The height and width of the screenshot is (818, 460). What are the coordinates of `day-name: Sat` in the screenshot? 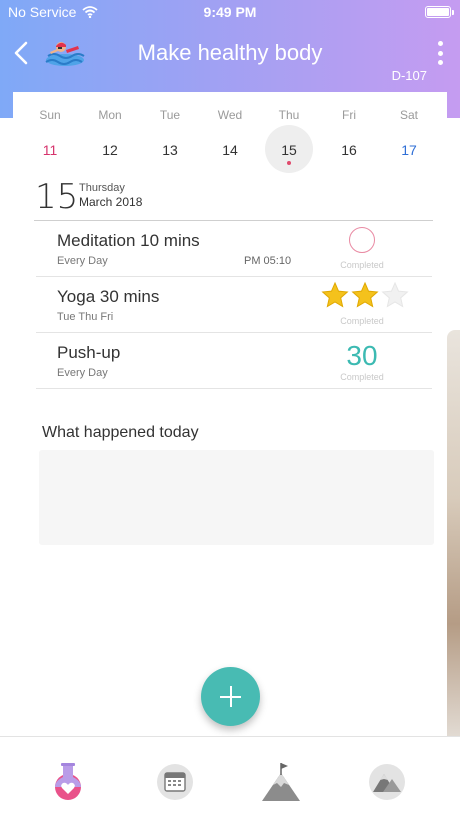 It's located at (408, 115).